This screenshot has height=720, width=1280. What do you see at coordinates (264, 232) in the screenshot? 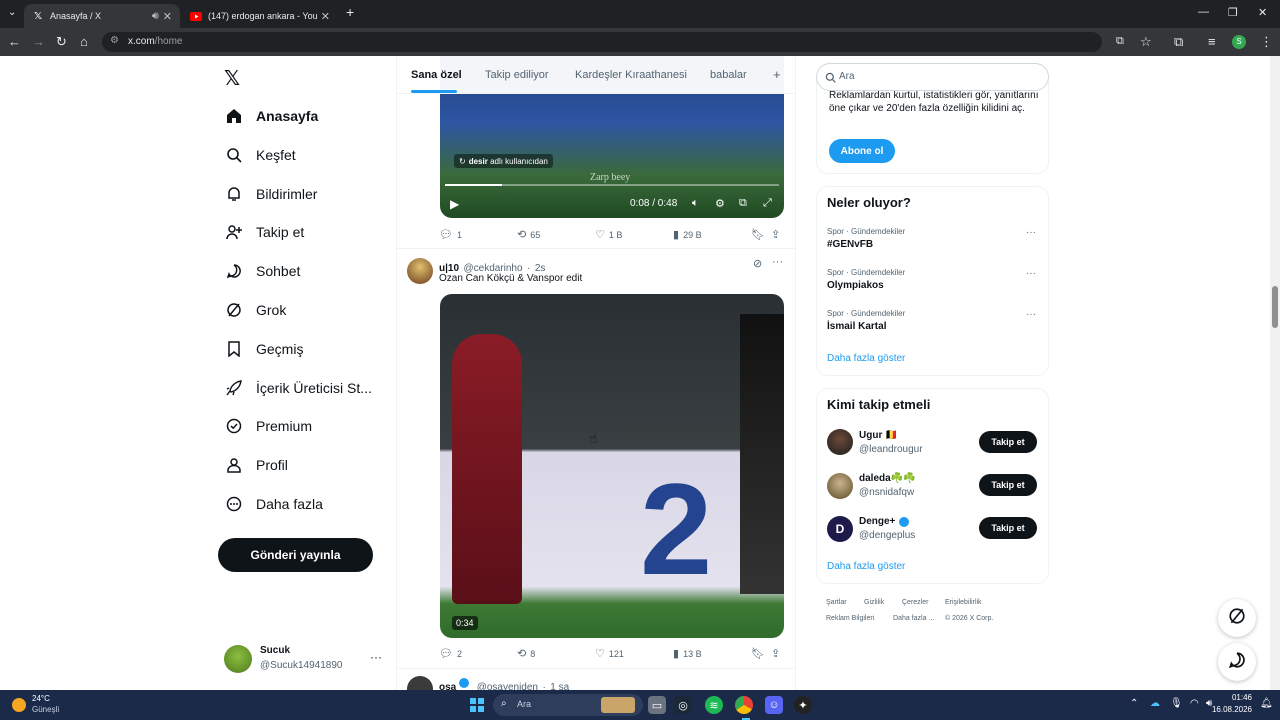
I see `nav-item-follow: Takip et` at bounding box center [264, 232].